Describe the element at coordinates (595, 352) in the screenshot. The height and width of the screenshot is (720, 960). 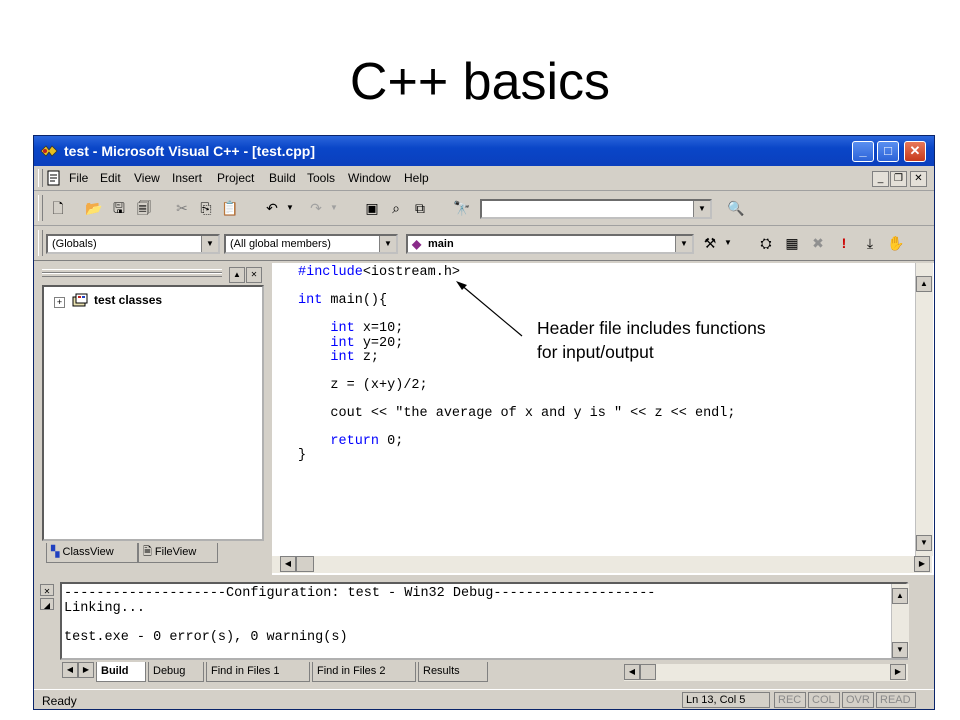
I see `annotation-line-2: for input/output` at that location.